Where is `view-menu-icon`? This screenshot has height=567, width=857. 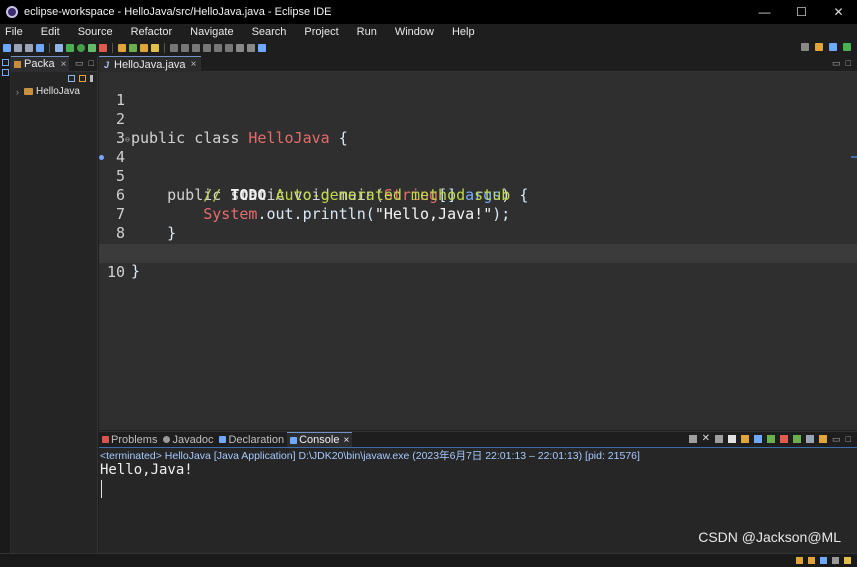 view-menu-icon is located at coordinates (91, 78).